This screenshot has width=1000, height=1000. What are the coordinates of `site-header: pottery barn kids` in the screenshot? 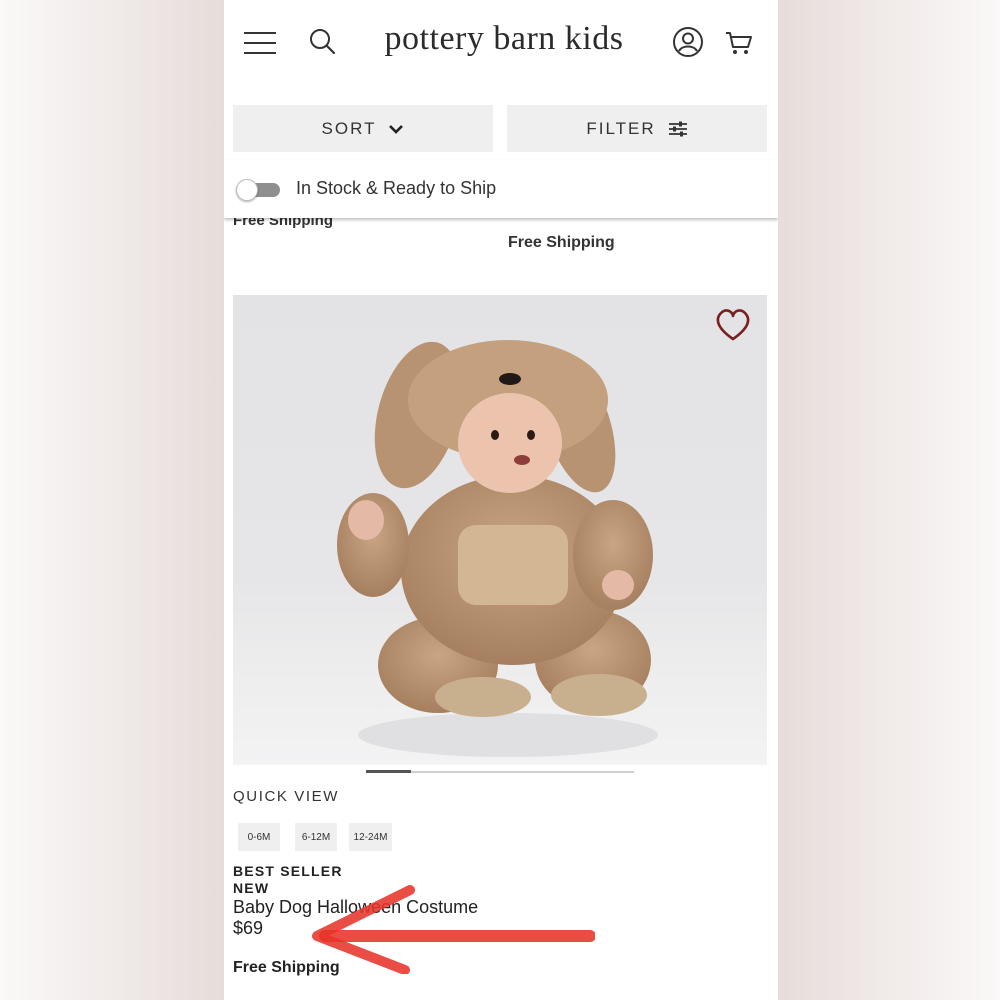 It's located at (501, 43).